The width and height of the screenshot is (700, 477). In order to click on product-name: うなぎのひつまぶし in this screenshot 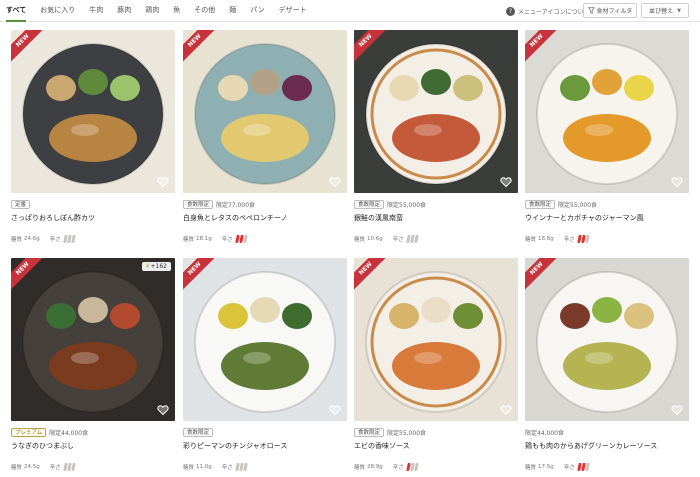, I will do `click(42, 446)`.